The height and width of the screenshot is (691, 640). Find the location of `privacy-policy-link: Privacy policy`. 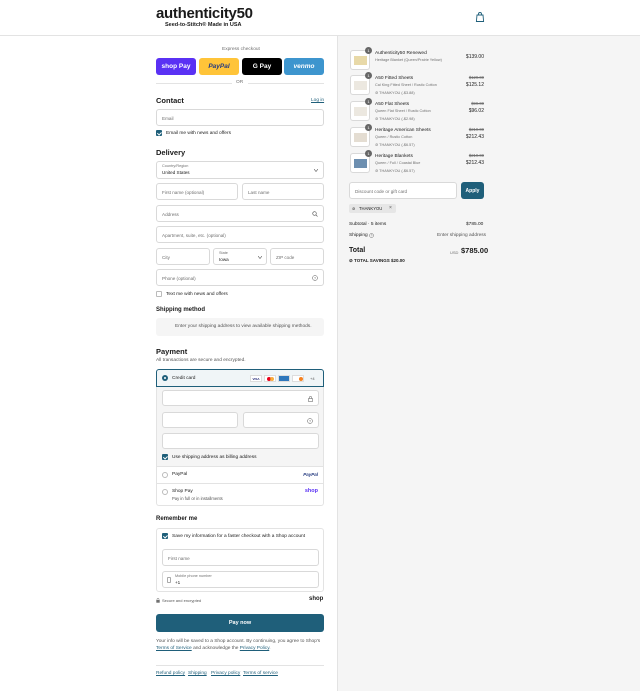

privacy-policy-link: Privacy policy is located at coordinates (225, 673).